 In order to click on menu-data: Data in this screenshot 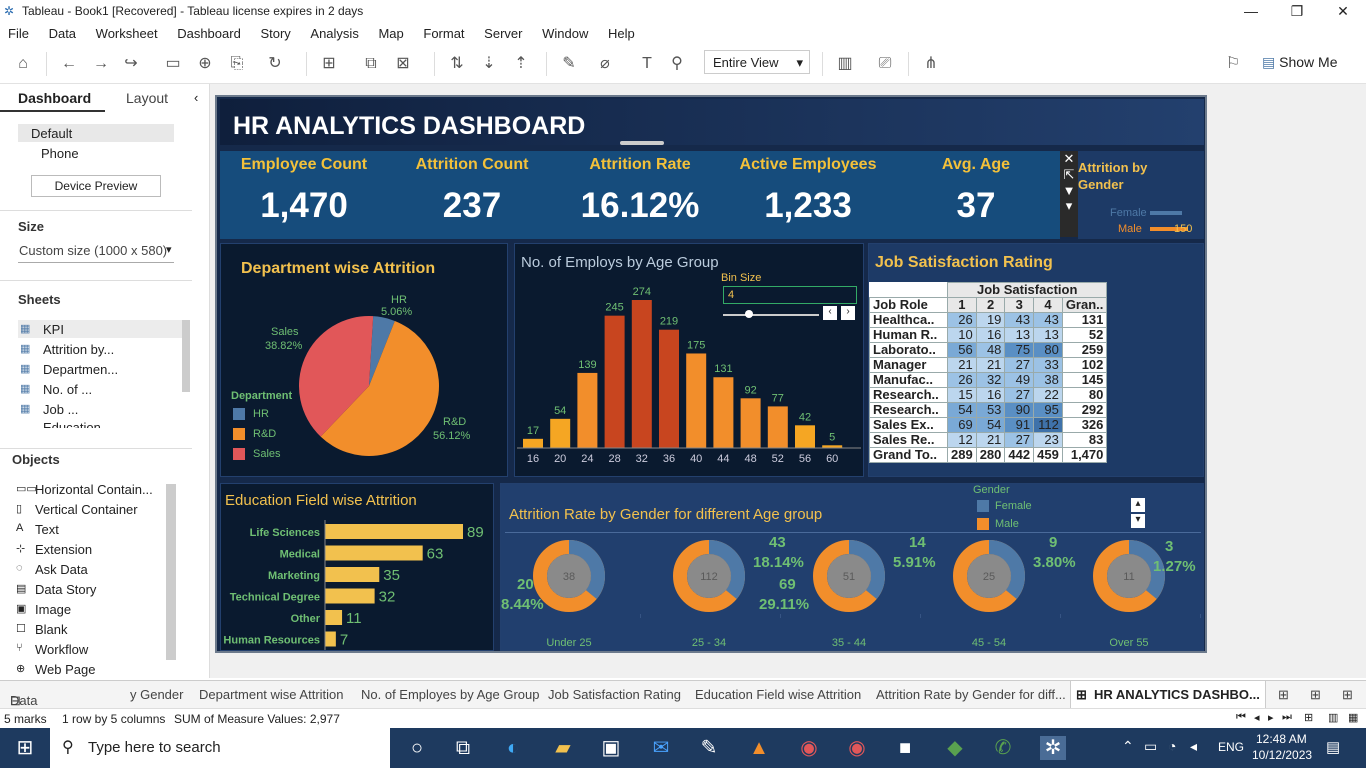, I will do `click(58, 31)`.